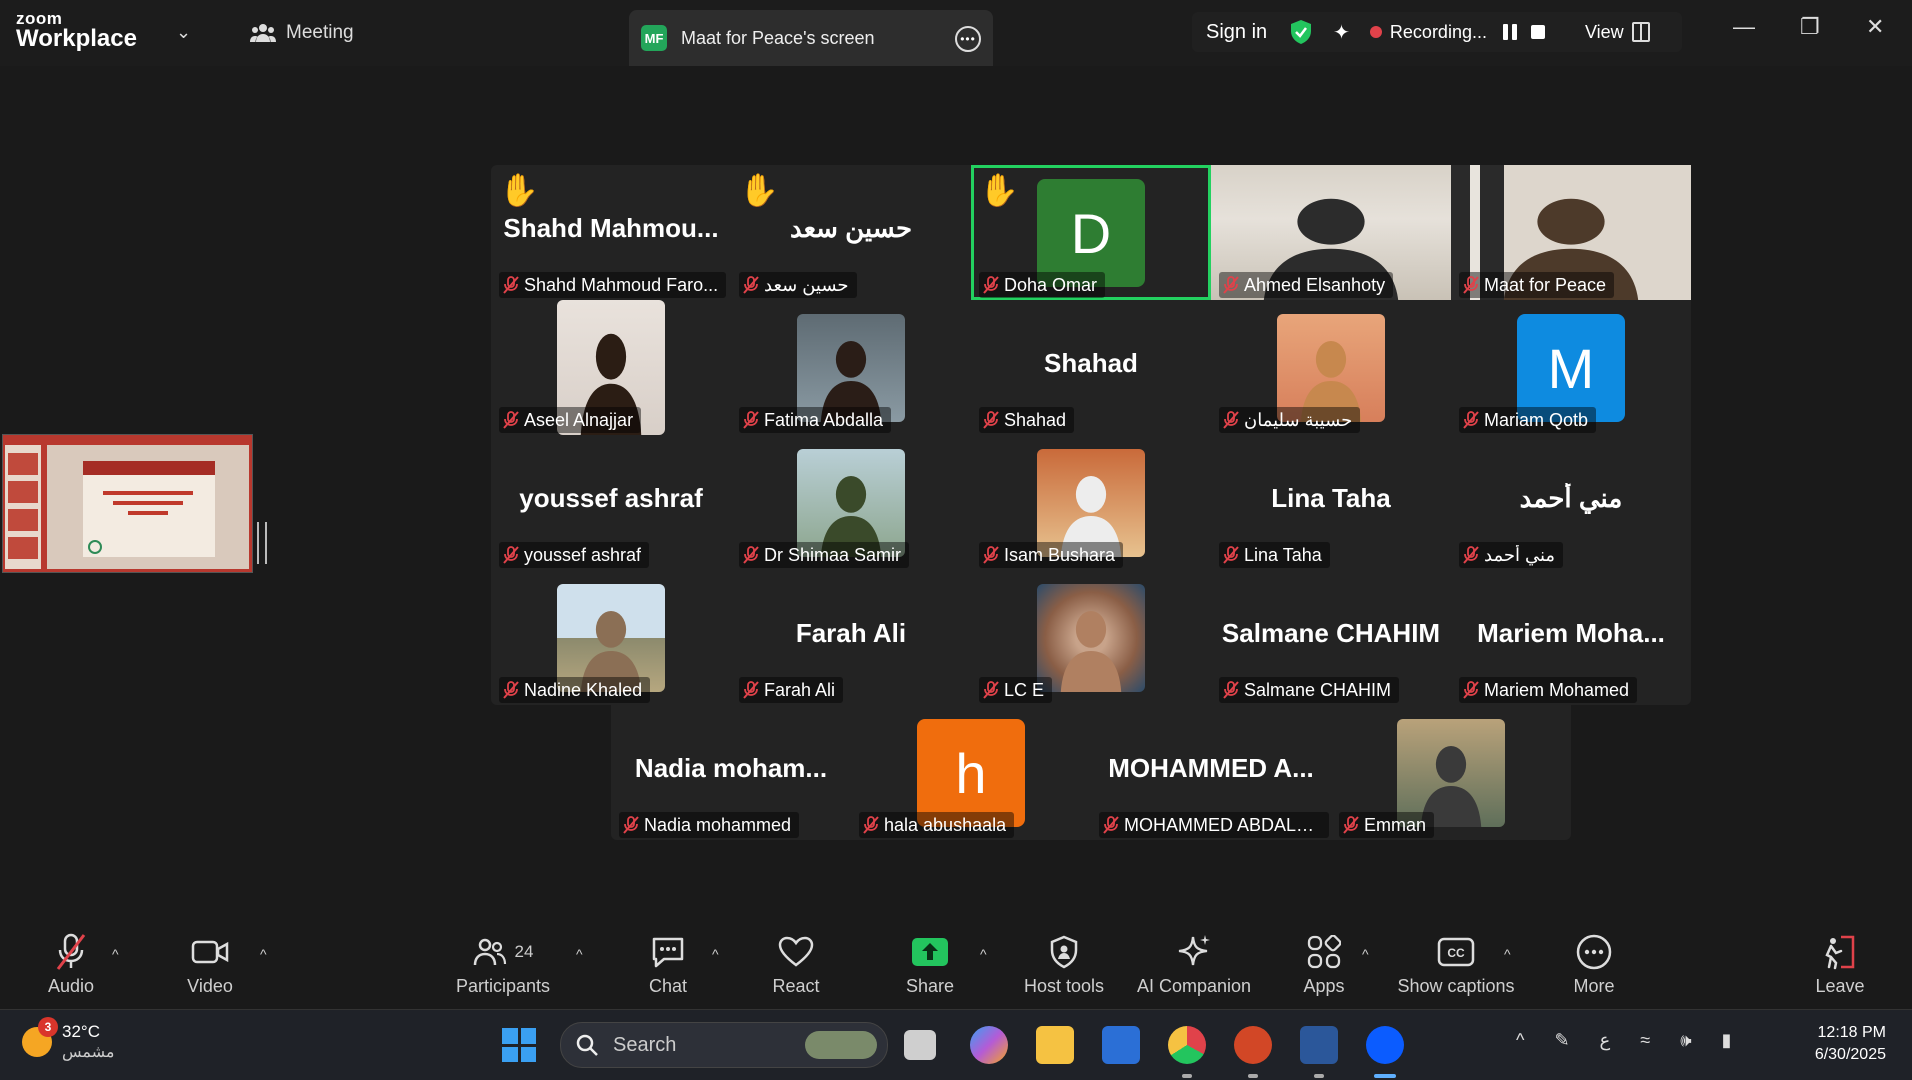 The height and width of the screenshot is (1080, 1912). I want to click on participant-tile: Aseel Alnajjar, so click(611, 367).